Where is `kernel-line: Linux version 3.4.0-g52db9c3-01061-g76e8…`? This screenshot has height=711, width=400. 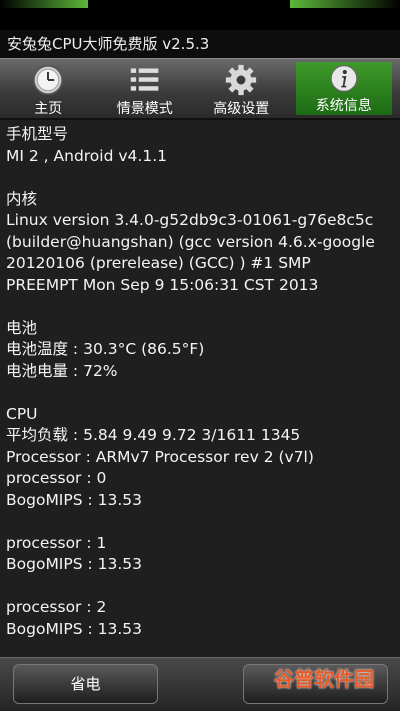 kernel-line: Linux version 3.4.0-g52db9c3-01061-g76e8… is located at coordinates (190, 220).